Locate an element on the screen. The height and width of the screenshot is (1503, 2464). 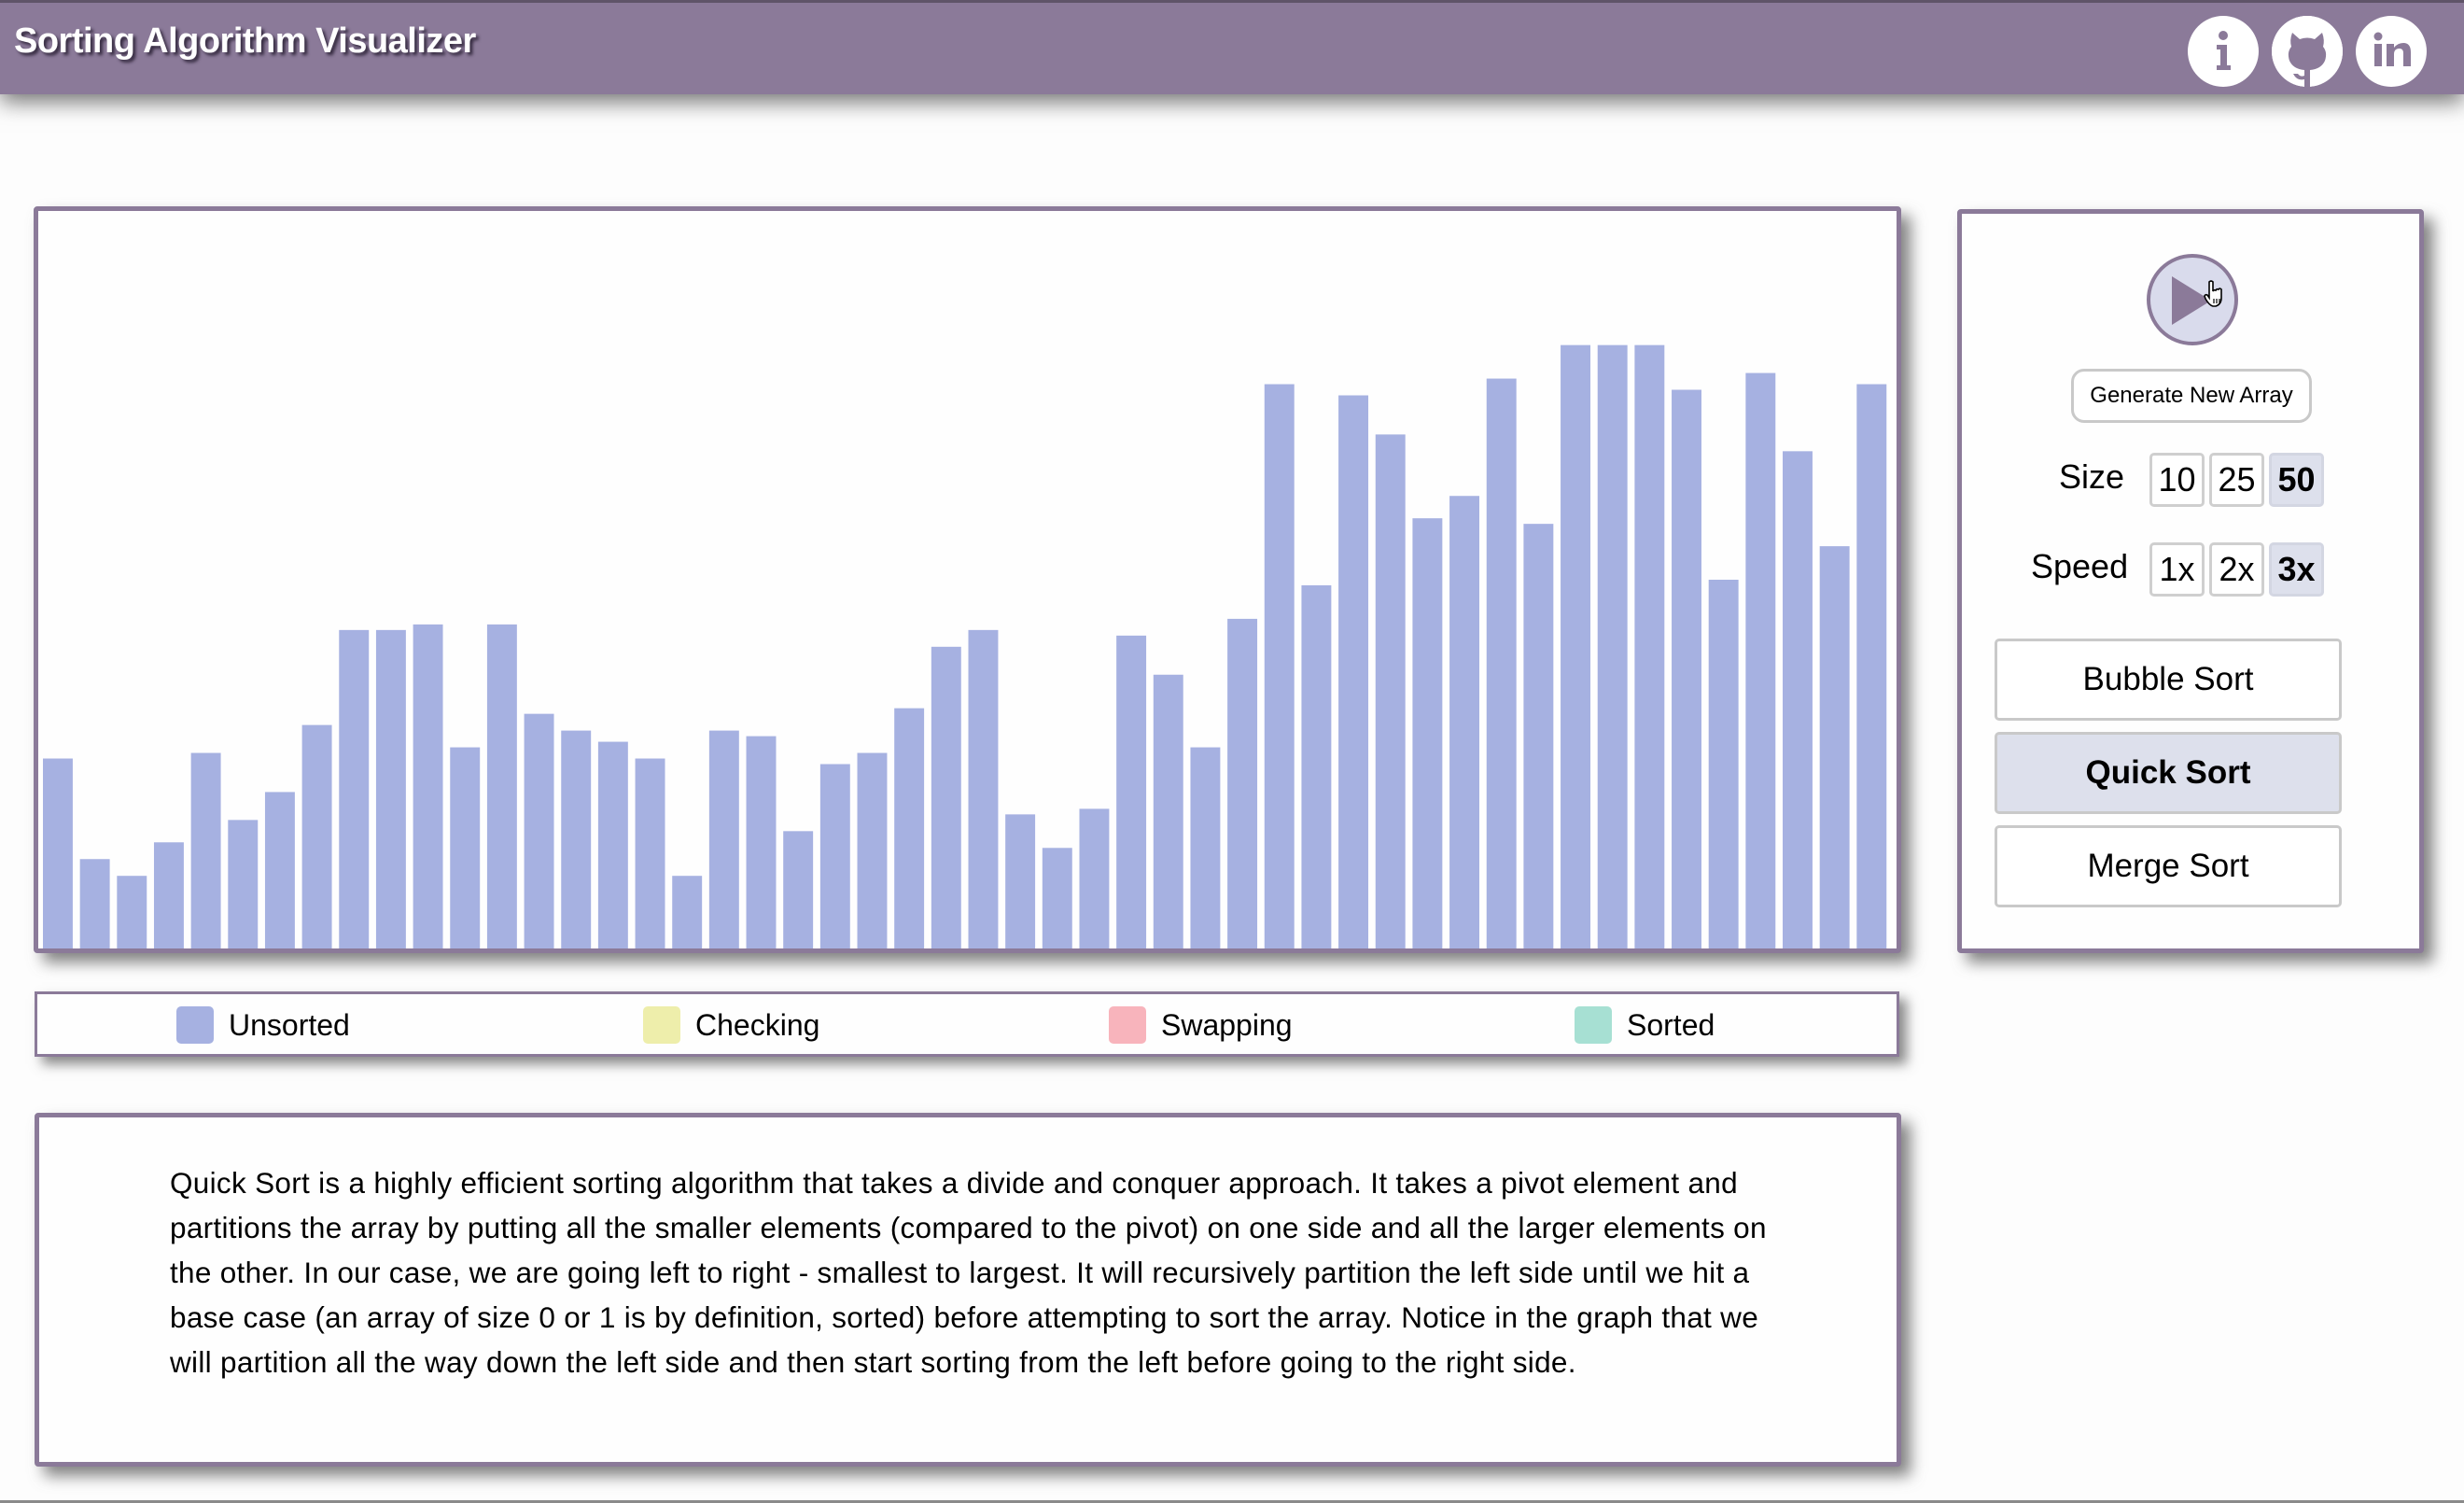
github-icon is located at coordinates (2307, 51).